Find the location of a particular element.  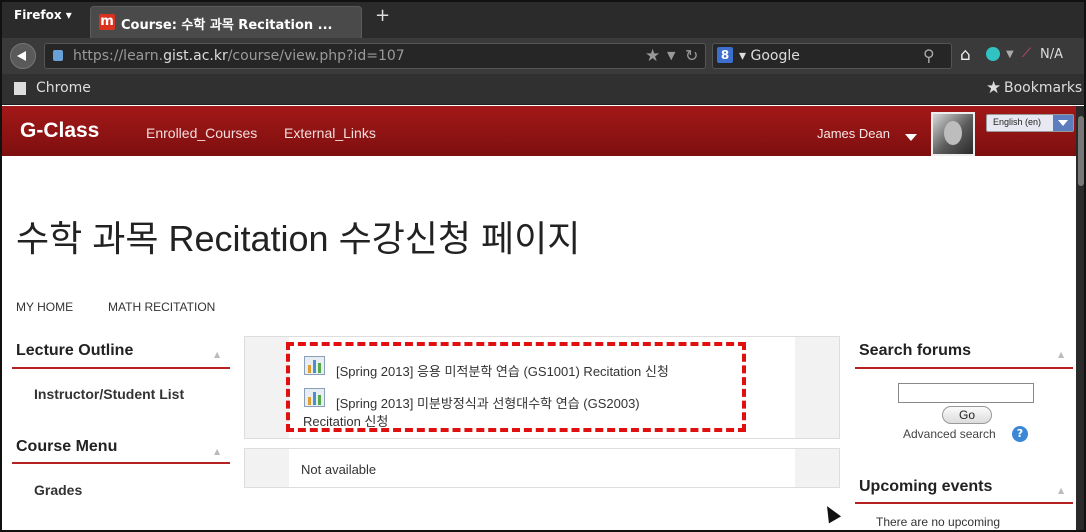

addon-icon is located at coordinates (993, 54).